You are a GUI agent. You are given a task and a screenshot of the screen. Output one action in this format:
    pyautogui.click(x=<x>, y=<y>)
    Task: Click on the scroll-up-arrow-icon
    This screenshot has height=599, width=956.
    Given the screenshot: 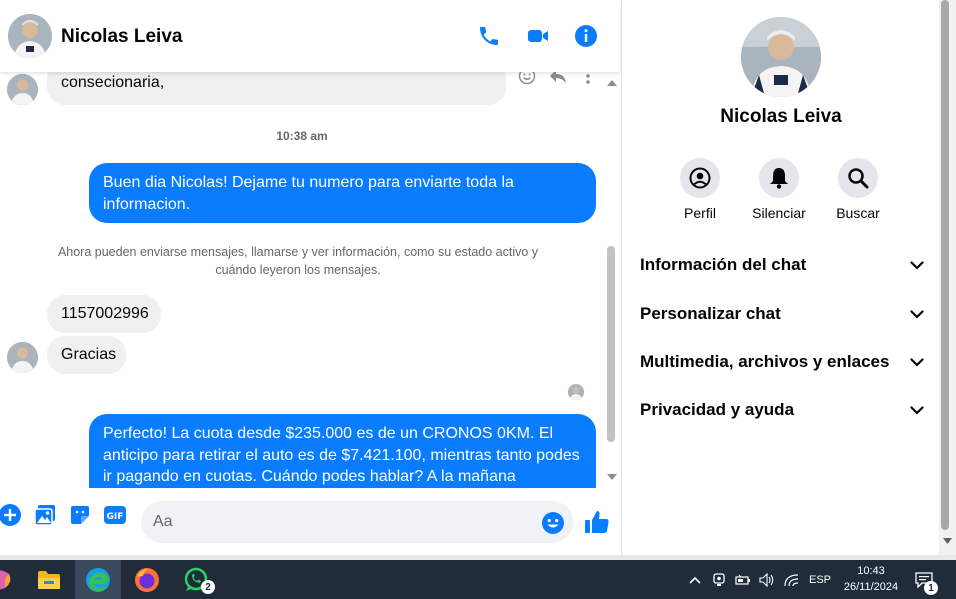 What is the action you would take?
    pyautogui.click(x=612, y=83)
    